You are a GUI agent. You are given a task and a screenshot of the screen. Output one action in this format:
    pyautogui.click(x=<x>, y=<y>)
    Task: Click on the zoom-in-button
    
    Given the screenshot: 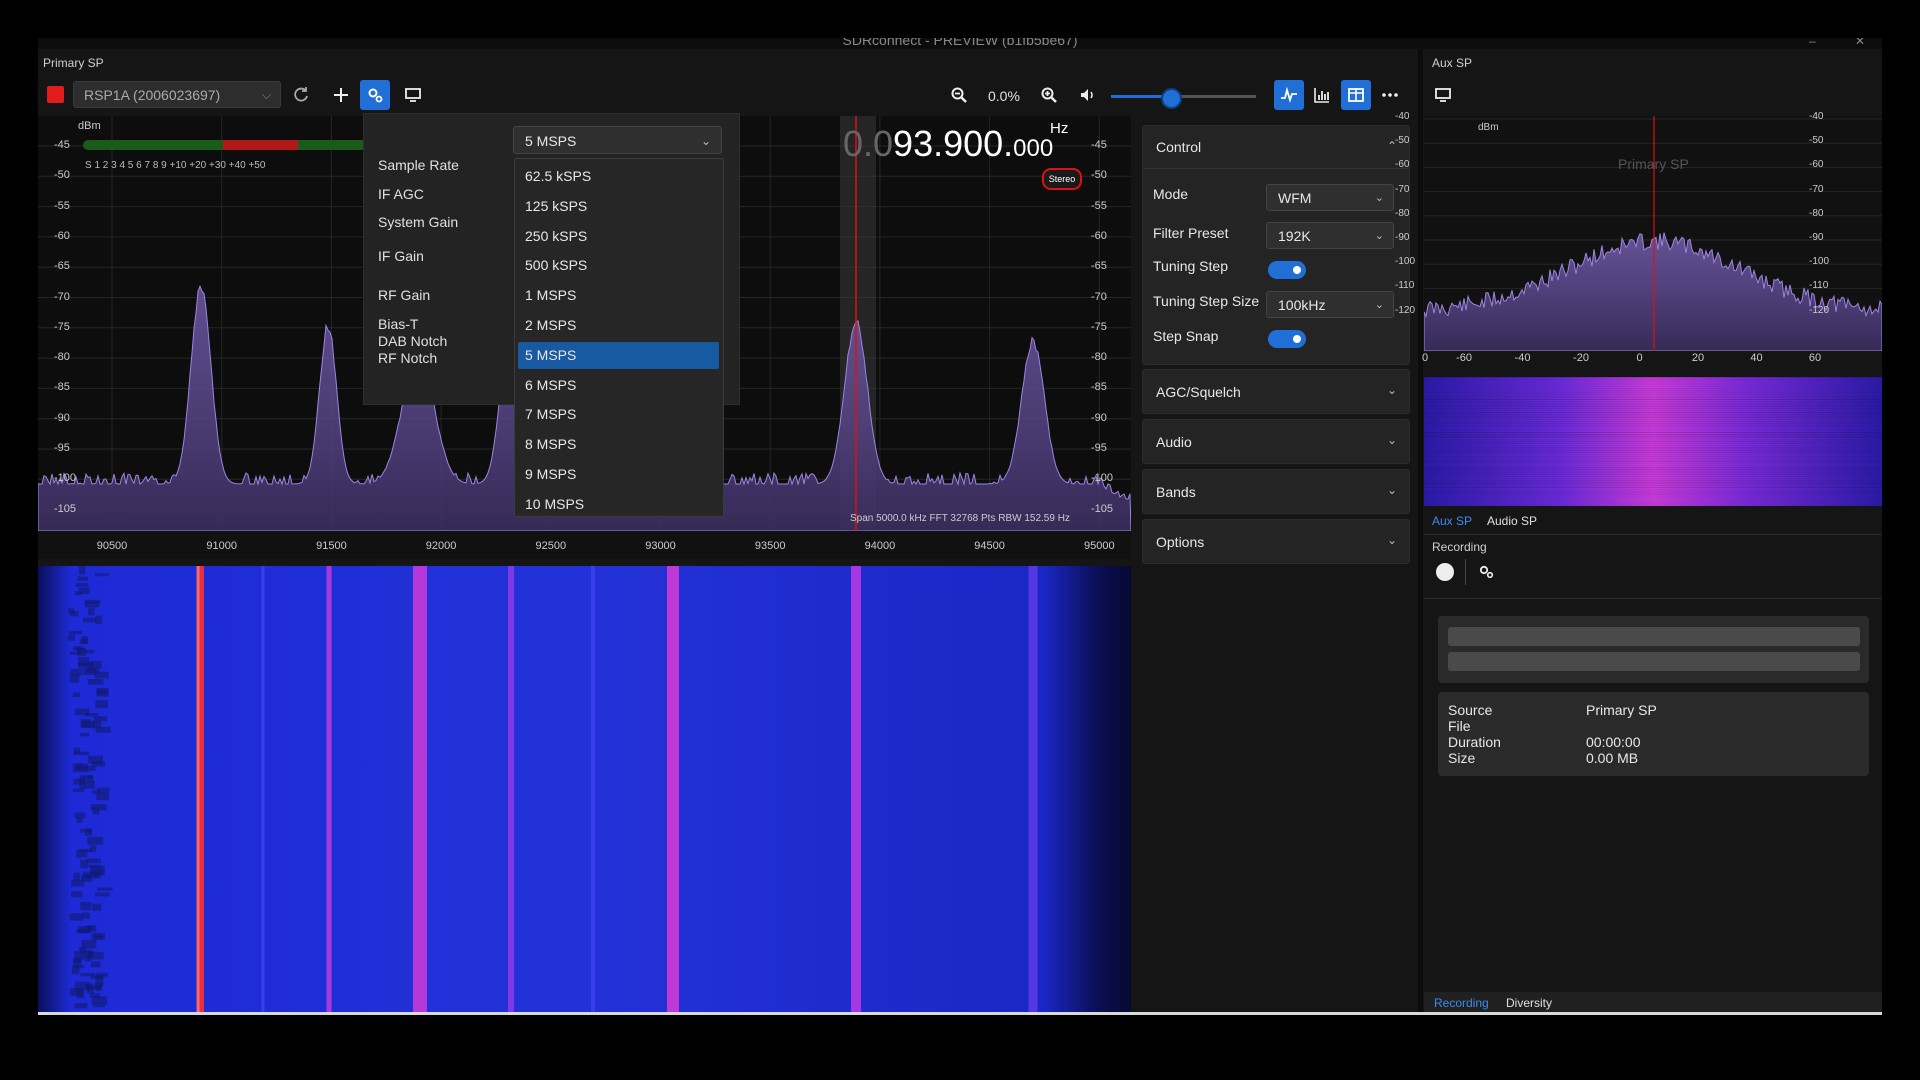 What is the action you would take?
    pyautogui.click(x=1049, y=95)
    